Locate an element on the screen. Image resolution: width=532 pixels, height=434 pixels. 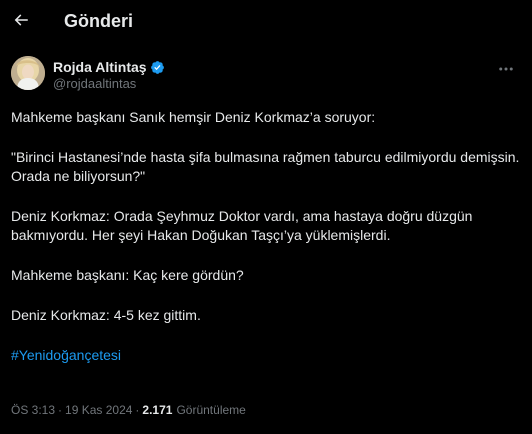
tweet-paragraph: Mahkeme başkanı: Kaç kere gördün? is located at coordinates (127, 275).